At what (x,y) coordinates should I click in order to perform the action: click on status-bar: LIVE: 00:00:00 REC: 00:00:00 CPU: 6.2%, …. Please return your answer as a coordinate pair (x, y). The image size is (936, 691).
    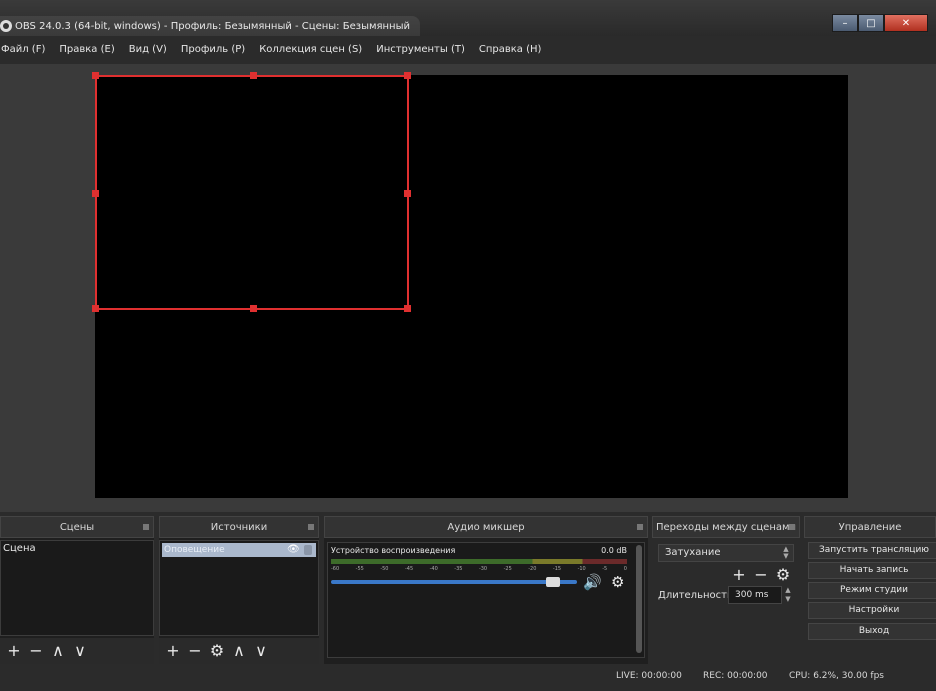
    Looking at the image, I should click on (468, 678).